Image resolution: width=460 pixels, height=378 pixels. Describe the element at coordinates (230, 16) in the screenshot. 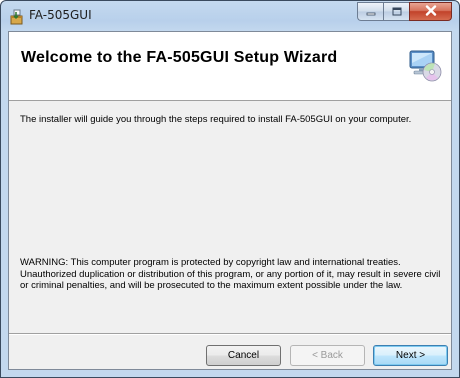

I see `title-bar: FA-505GUI` at that location.